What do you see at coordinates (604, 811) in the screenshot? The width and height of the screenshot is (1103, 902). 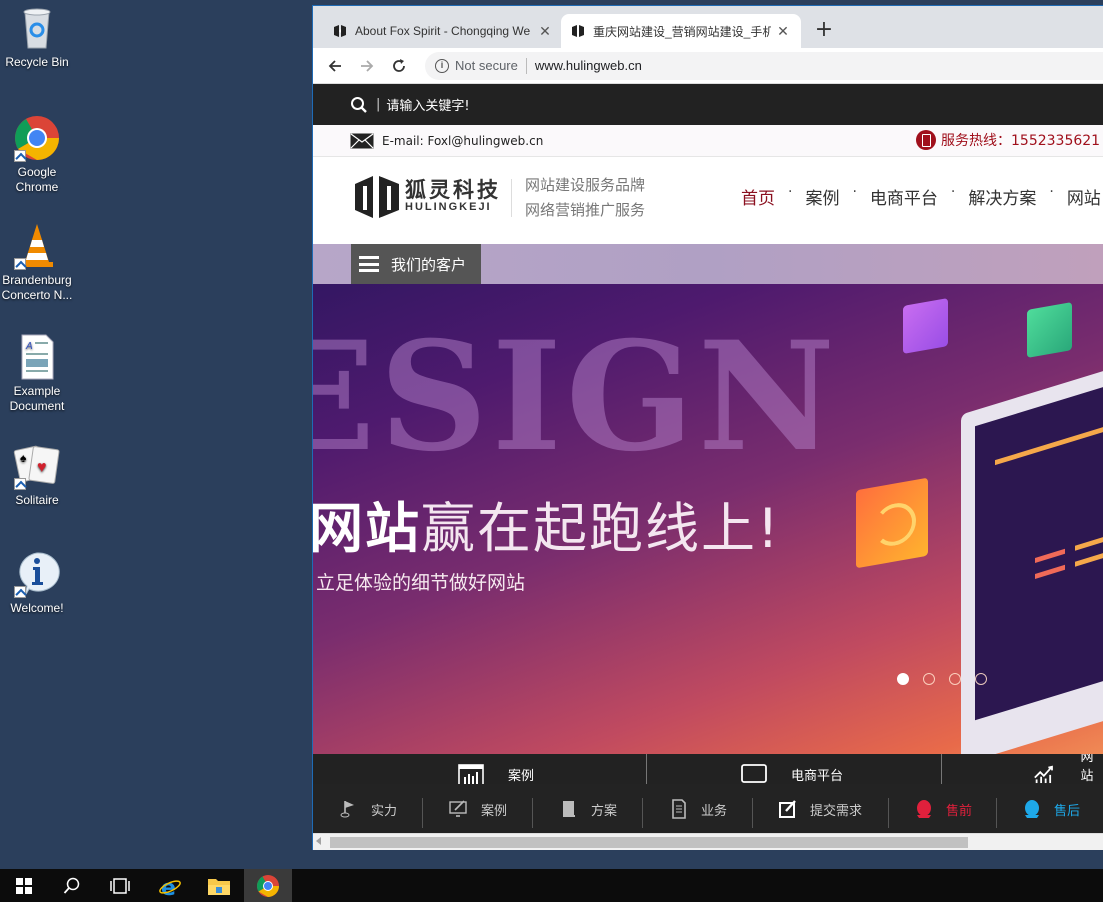 I see `footbar-label: 方案` at bounding box center [604, 811].